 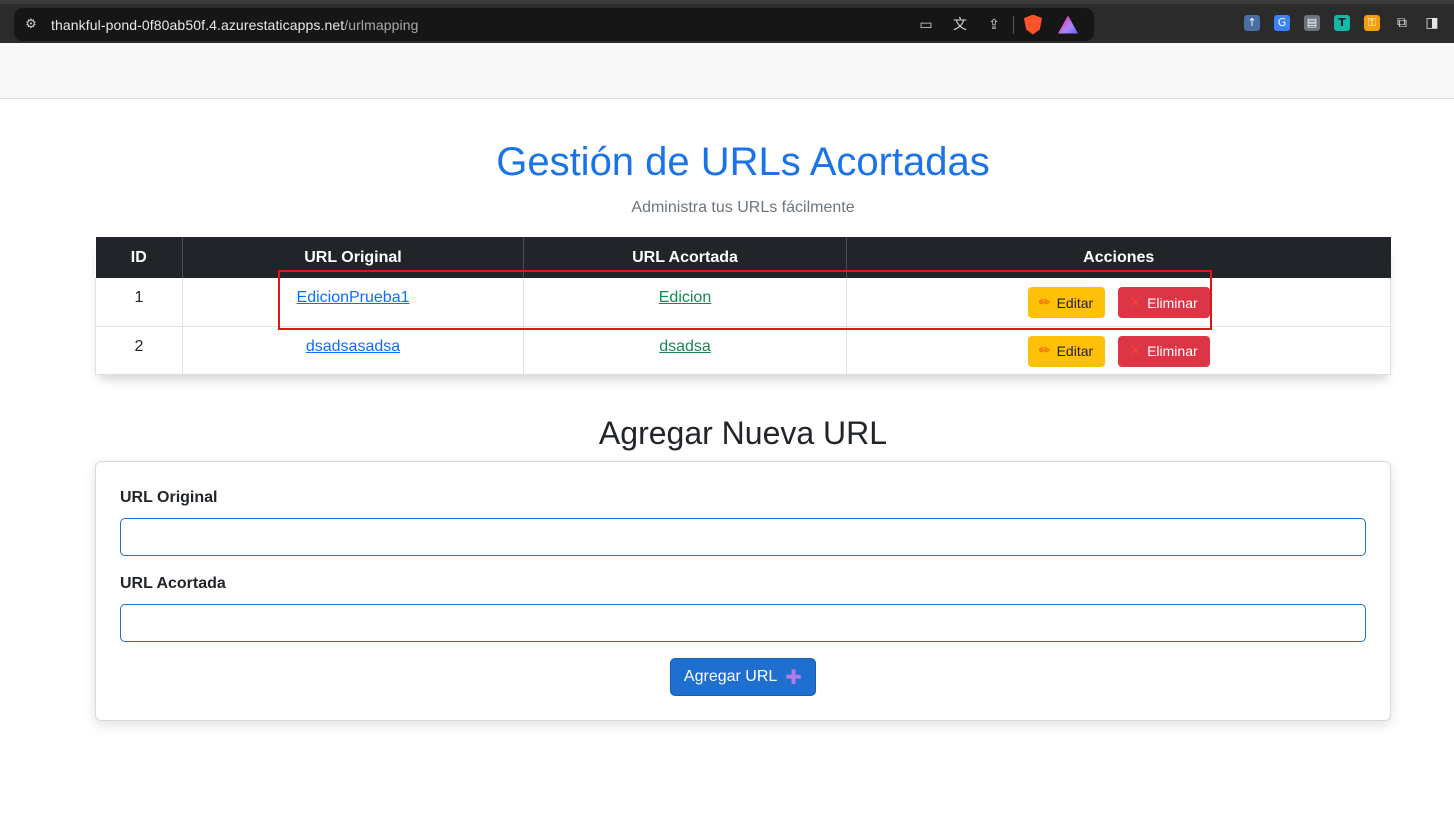 What do you see at coordinates (960, 25) in the screenshot?
I see `translate-icon: 文` at bounding box center [960, 25].